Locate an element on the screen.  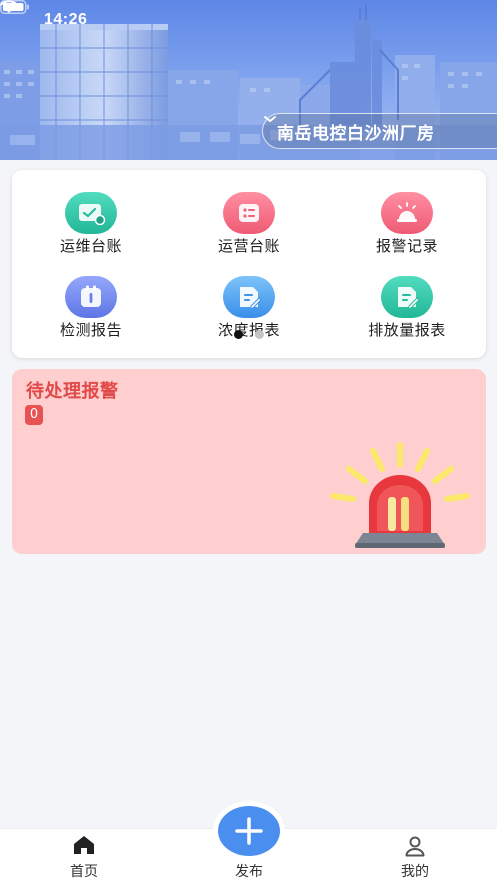
concentration-report-icon is located at coordinates (249, 297).